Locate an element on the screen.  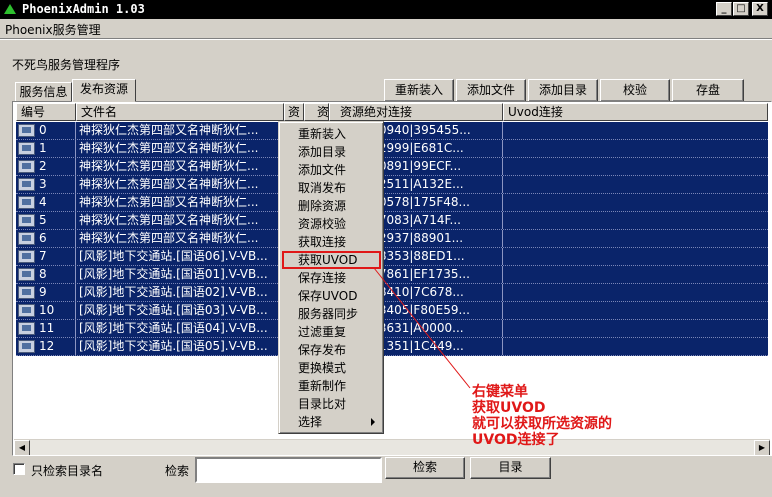
directory-only-checkbox is located at coordinates (19, 469).